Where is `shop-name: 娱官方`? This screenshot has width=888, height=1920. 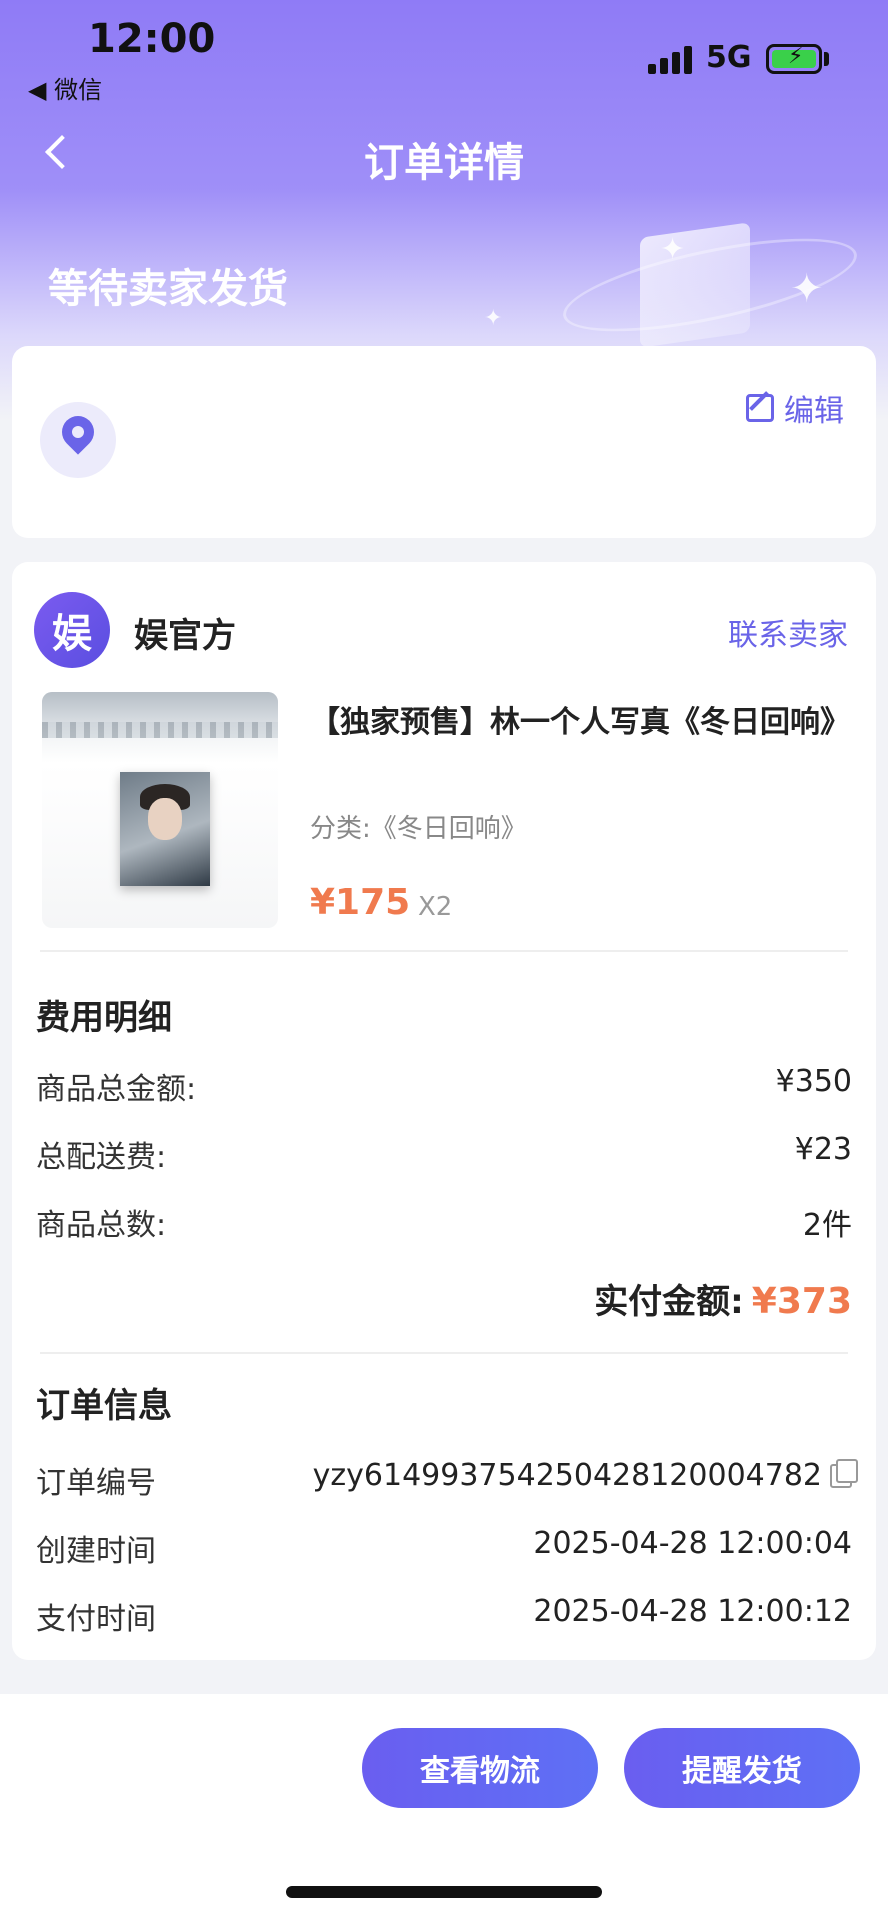
shop-name: 娱官方 is located at coordinates (185, 632).